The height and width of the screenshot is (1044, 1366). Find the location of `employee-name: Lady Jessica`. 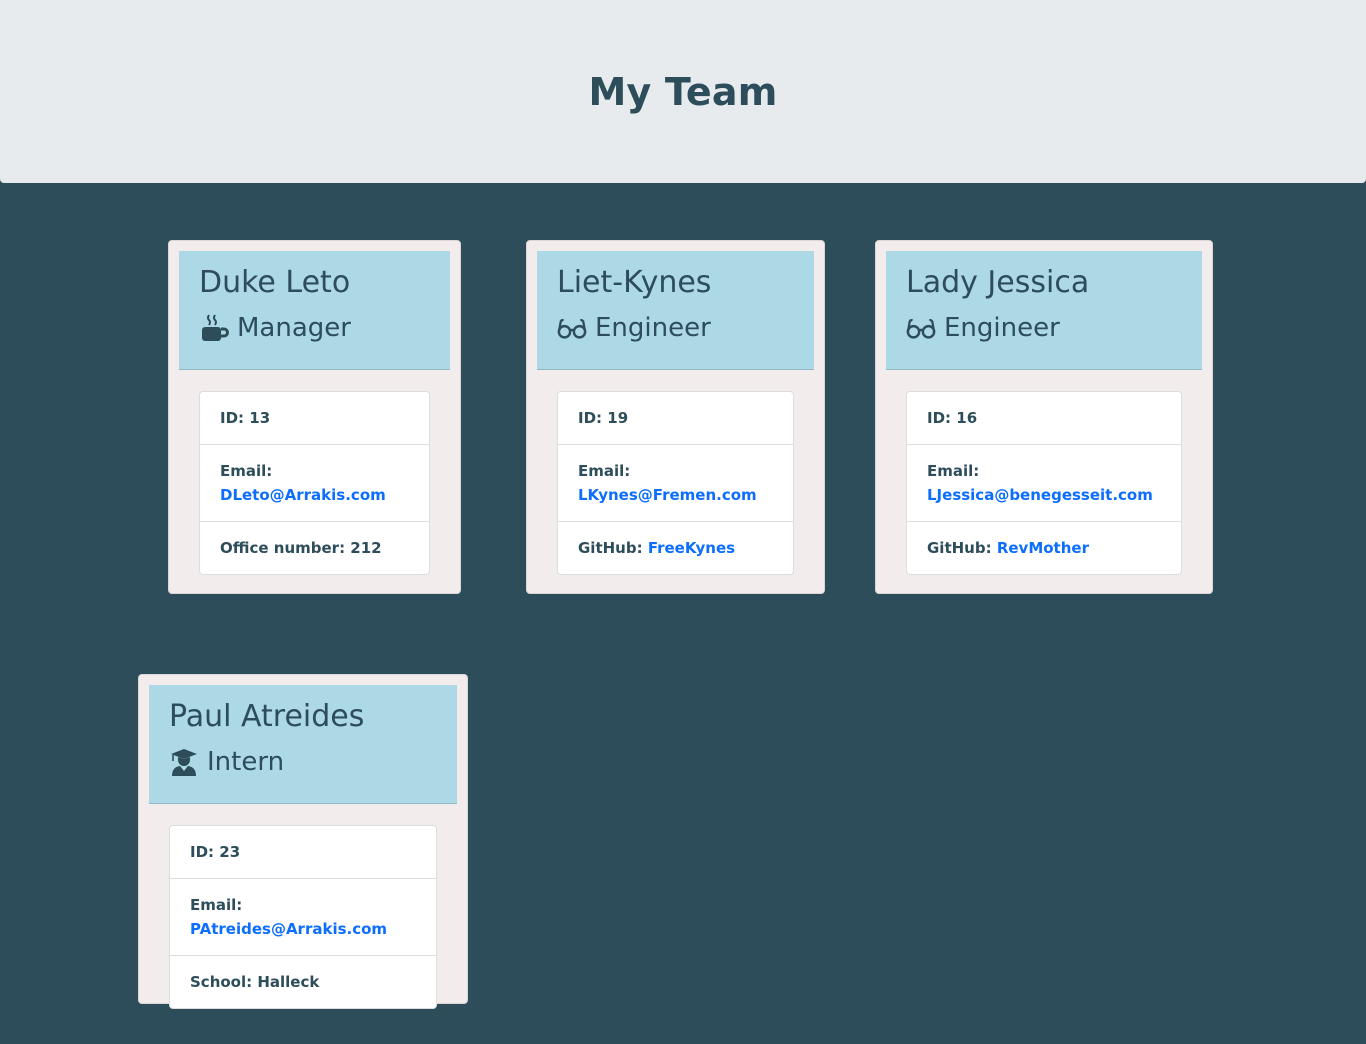

employee-name: Lady Jessica is located at coordinates (998, 282).